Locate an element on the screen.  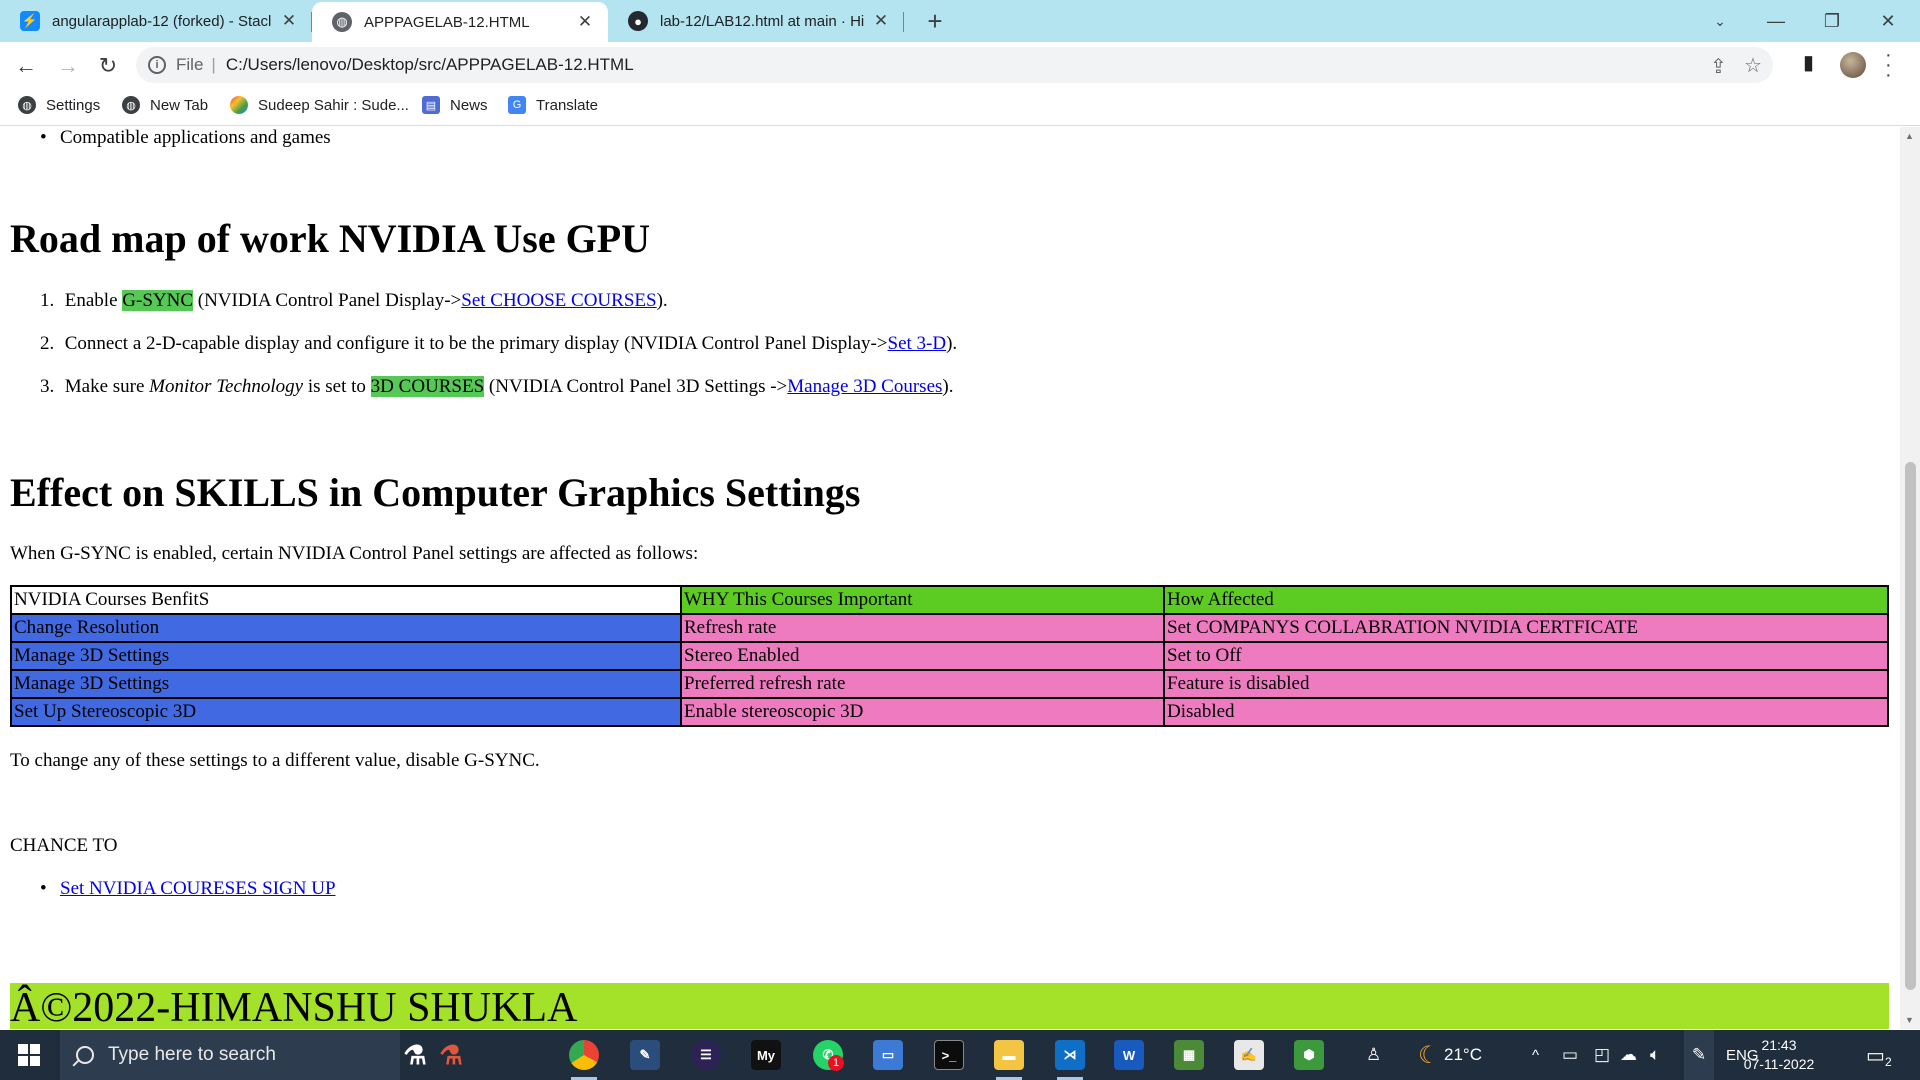
forward-button: → is located at coordinates (68, 66).